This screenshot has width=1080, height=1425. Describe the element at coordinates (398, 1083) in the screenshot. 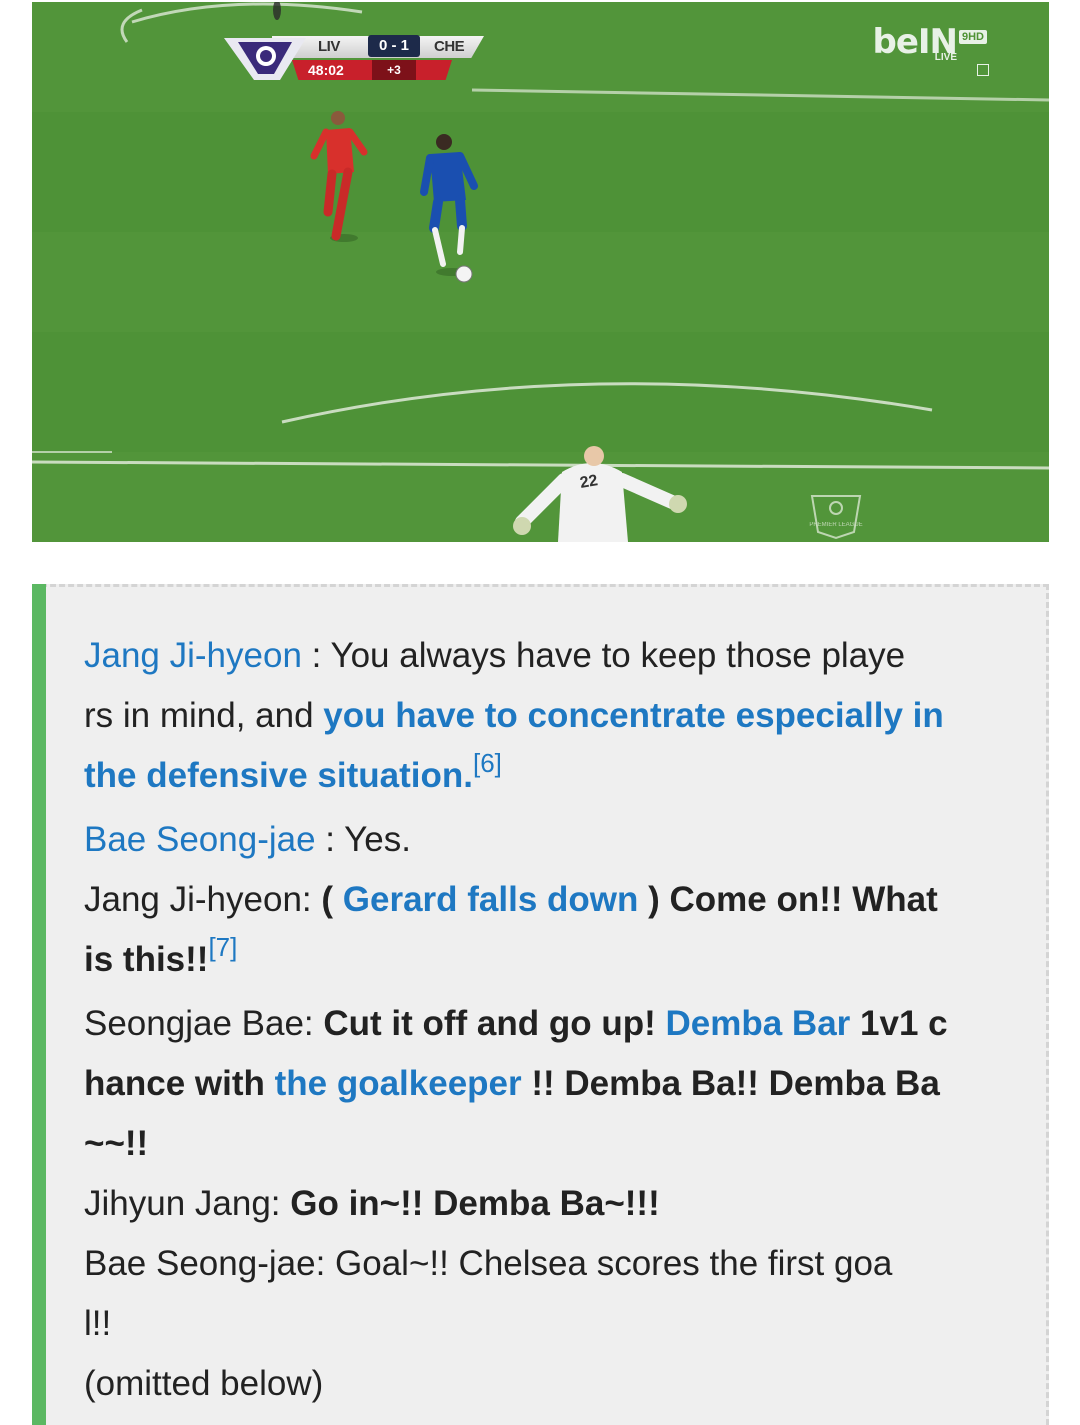

I see `highlight-link: the goalkeeper` at that location.